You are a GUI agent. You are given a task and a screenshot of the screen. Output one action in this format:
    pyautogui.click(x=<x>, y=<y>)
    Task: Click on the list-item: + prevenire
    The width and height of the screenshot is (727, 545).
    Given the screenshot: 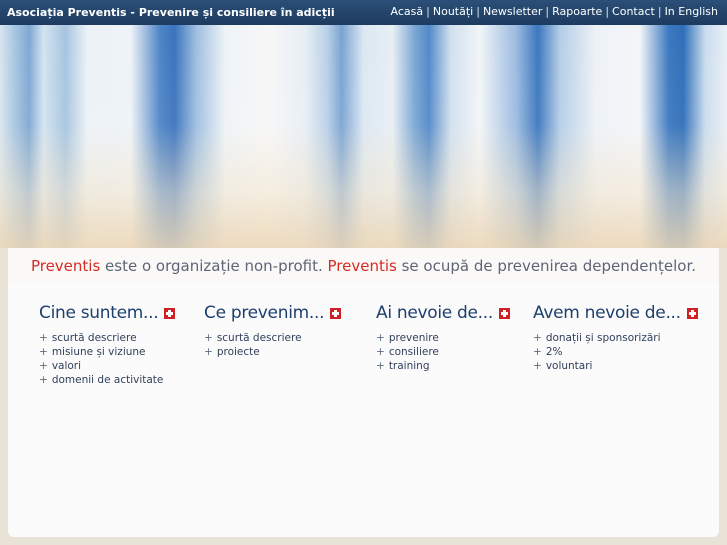 What is the action you would take?
    pyautogui.click(x=443, y=338)
    